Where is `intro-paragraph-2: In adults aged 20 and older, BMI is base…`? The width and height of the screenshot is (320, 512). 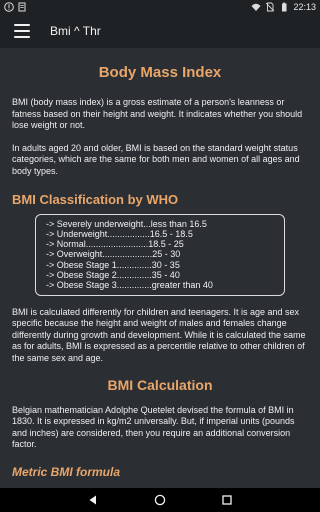
intro-paragraph-2: In adults aged 20 and older, BMI is base… is located at coordinates (156, 159).